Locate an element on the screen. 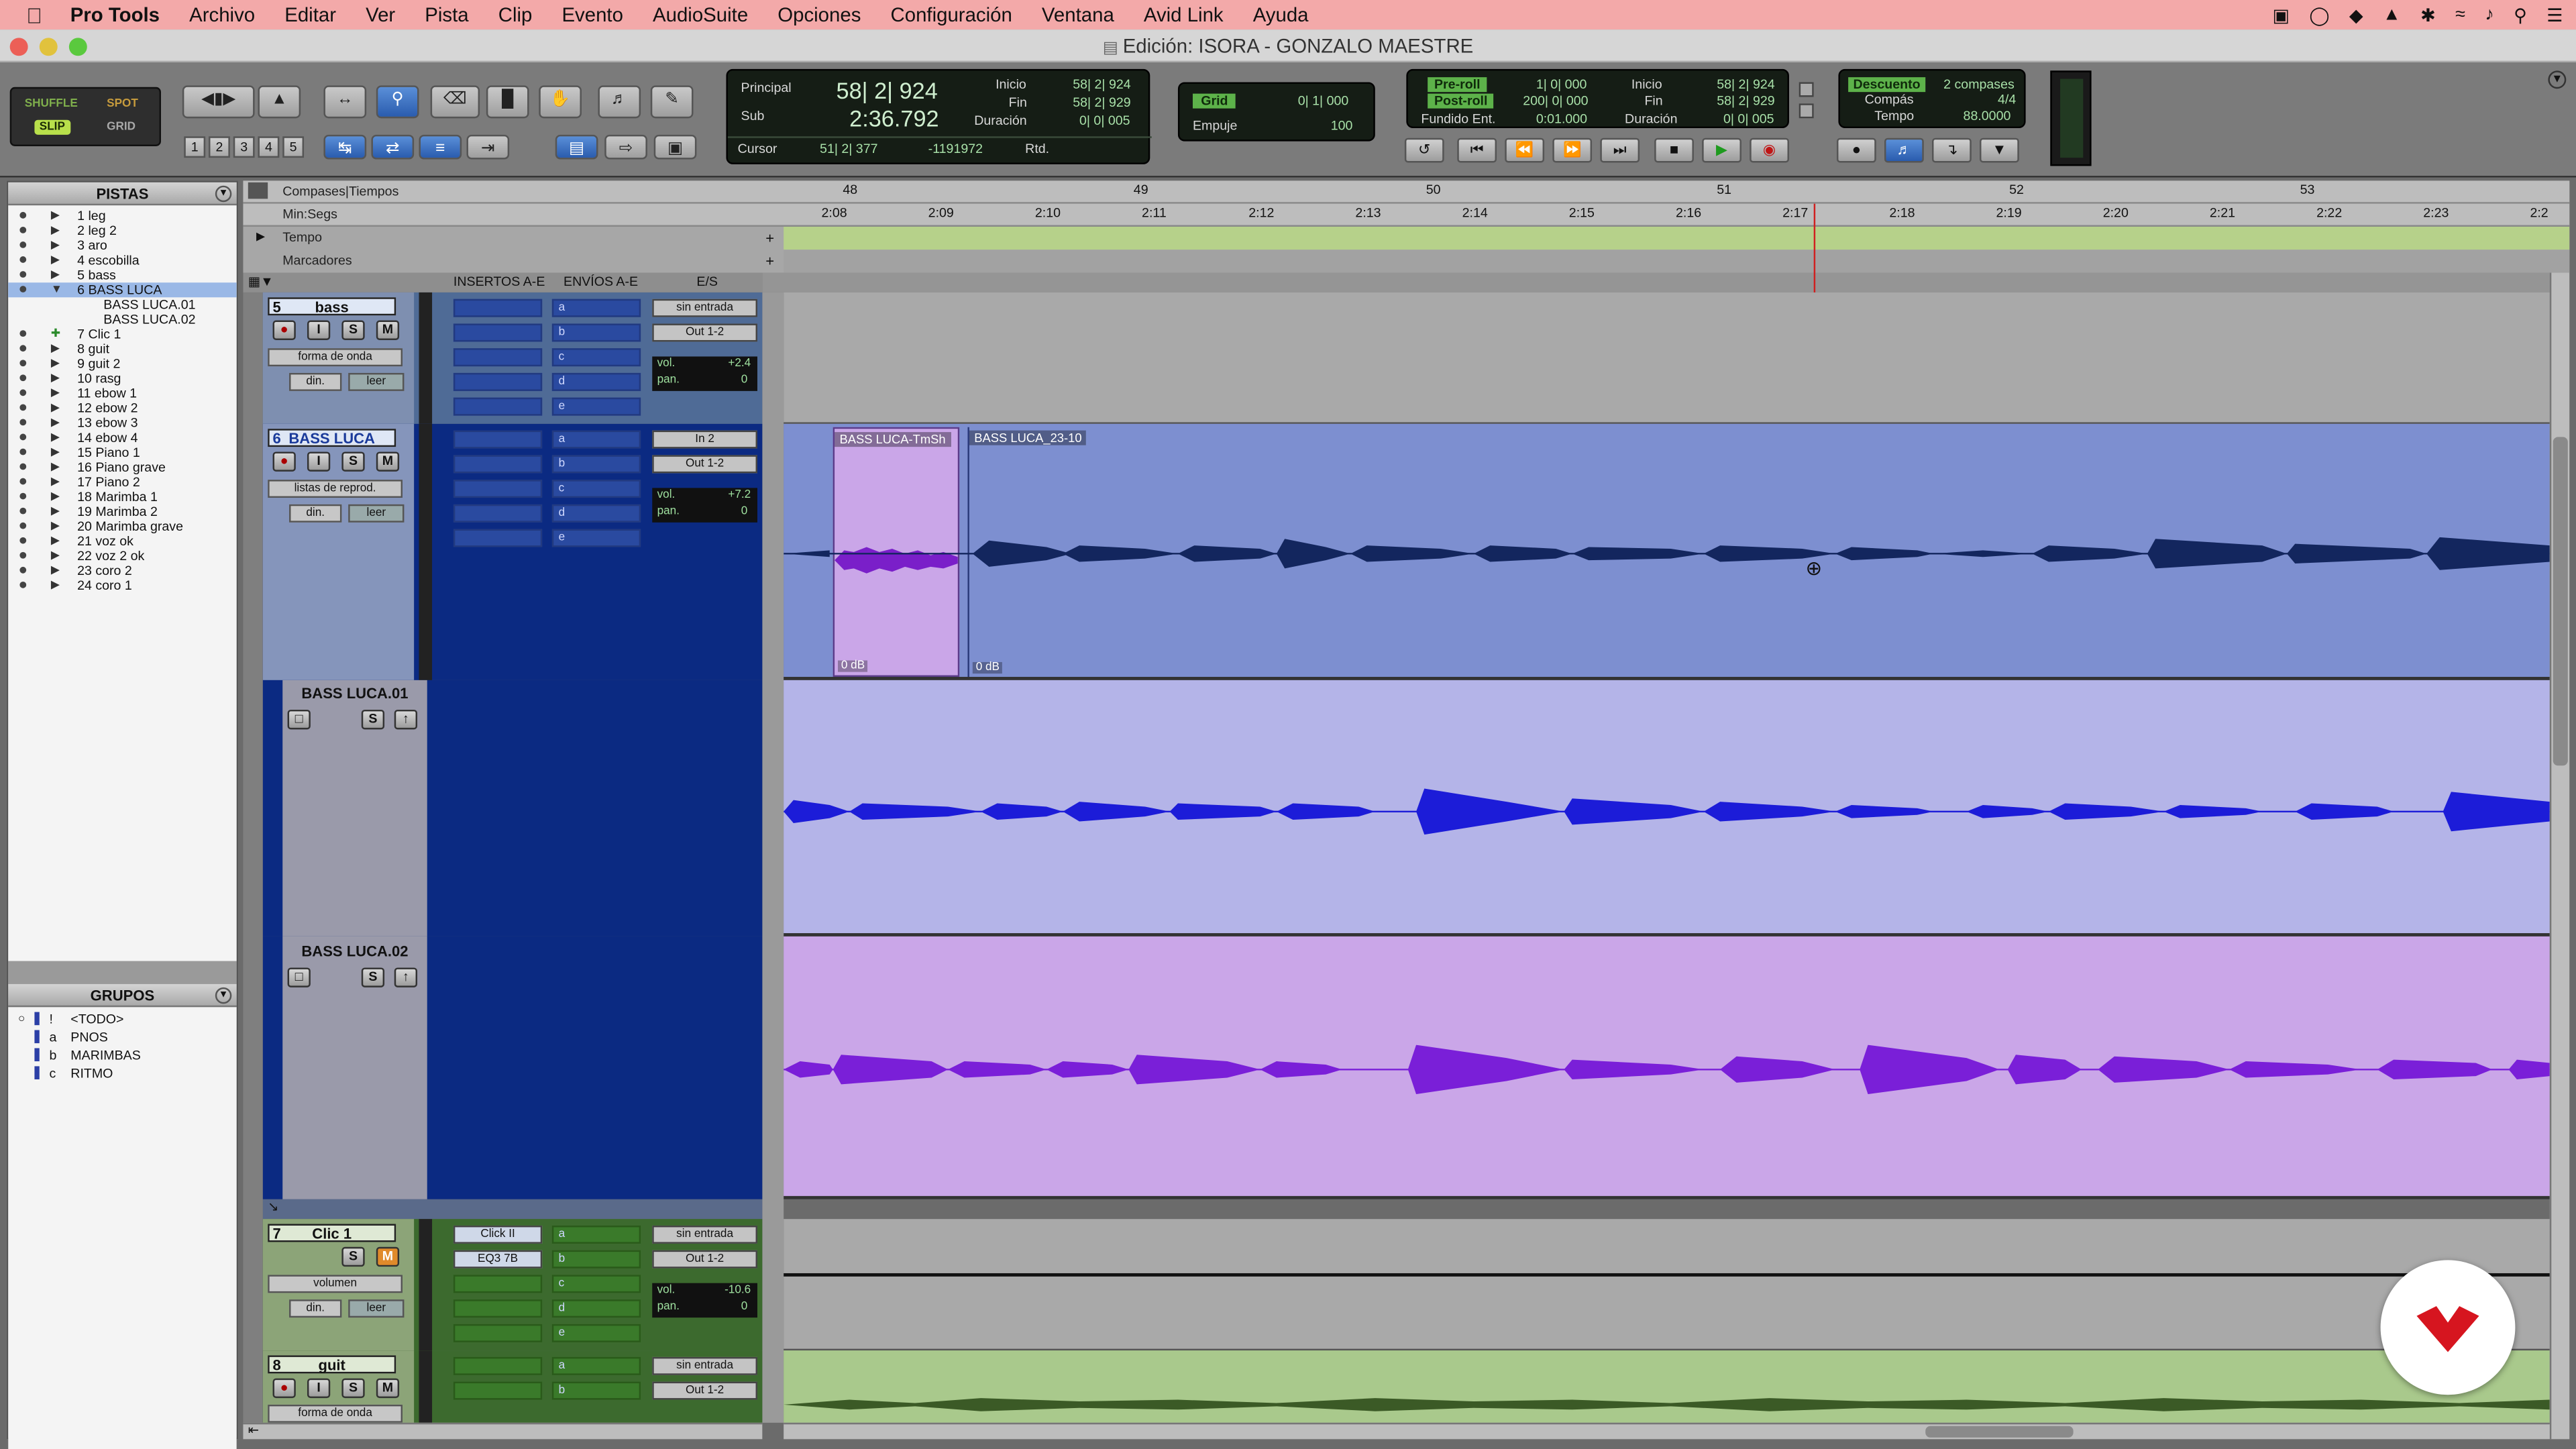 This screenshot has height=1449, width=2576. track-list-item: ▶ 18 Marimba 1 is located at coordinates (122, 497).